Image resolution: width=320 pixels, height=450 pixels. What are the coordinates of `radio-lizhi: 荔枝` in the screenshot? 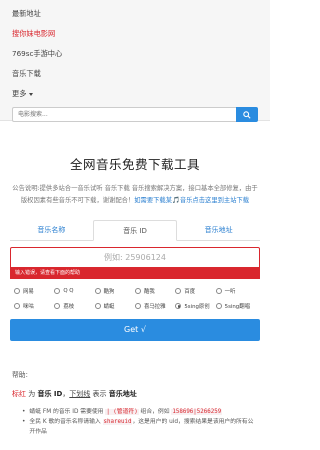 It's located at (74, 306).